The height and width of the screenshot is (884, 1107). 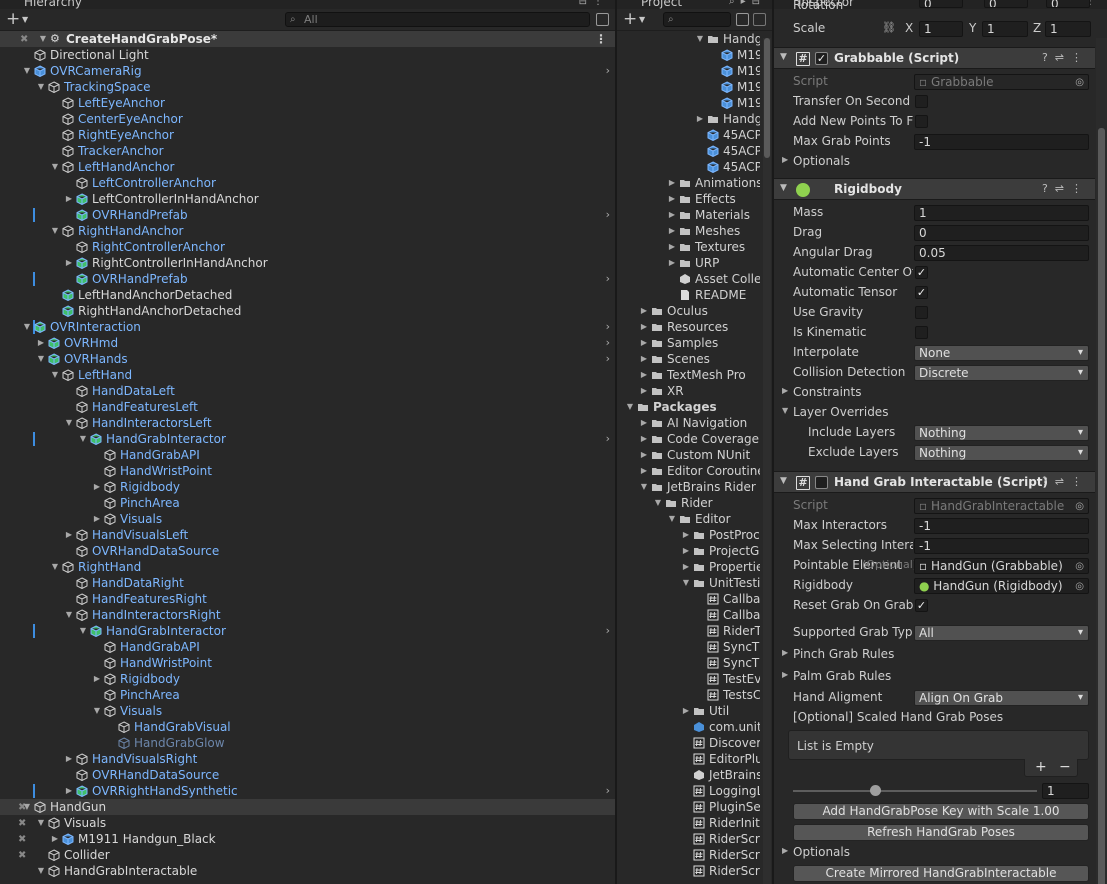 I want to click on hand-grab-header: ▼ # Hand Grab Interactable (Script) ?⇌⋮, so click(x=934, y=482).